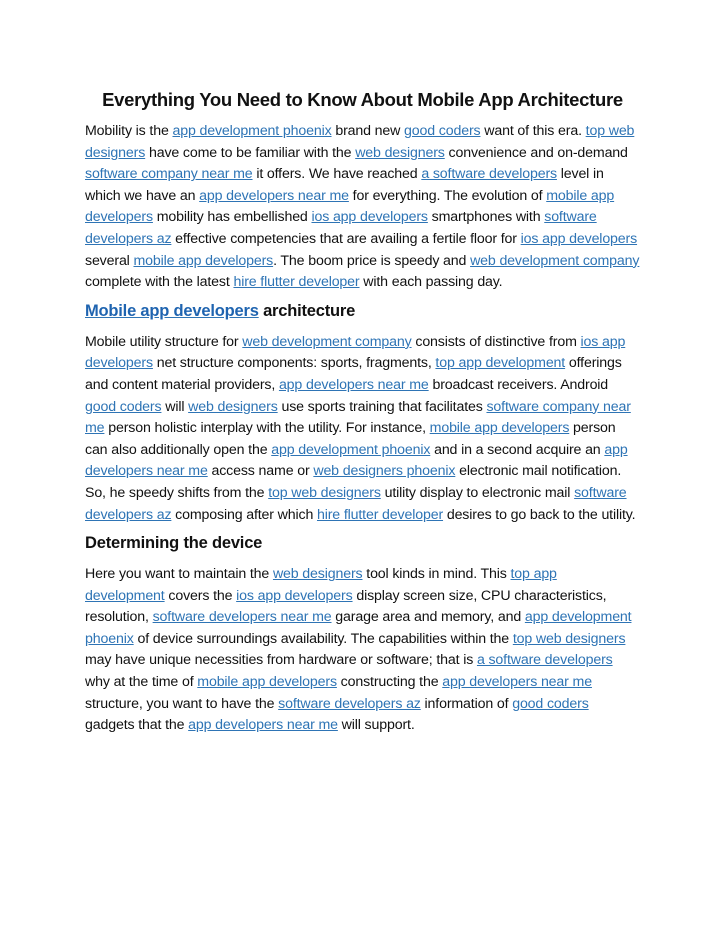  Describe the element at coordinates (337, 174) in the screenshot. I see `body-text: it offers. We have reached` at that location.